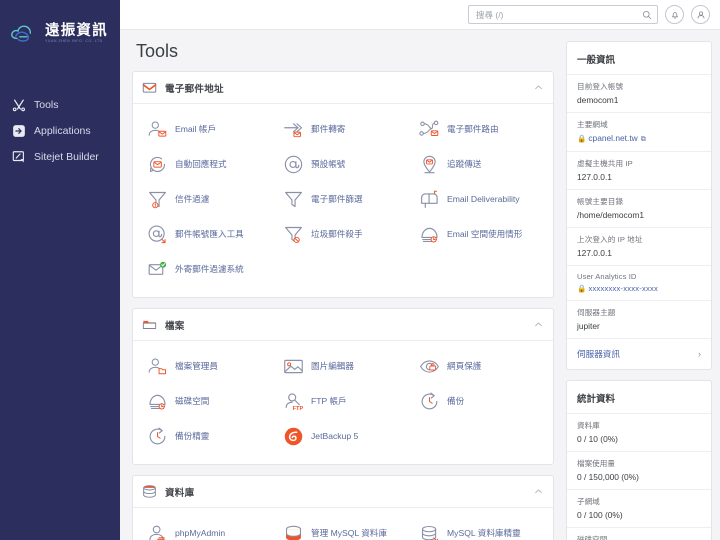 The image size is (720, 540). I want to click on sidebar-item-label: Sitejet Builder, so click(66, 157).